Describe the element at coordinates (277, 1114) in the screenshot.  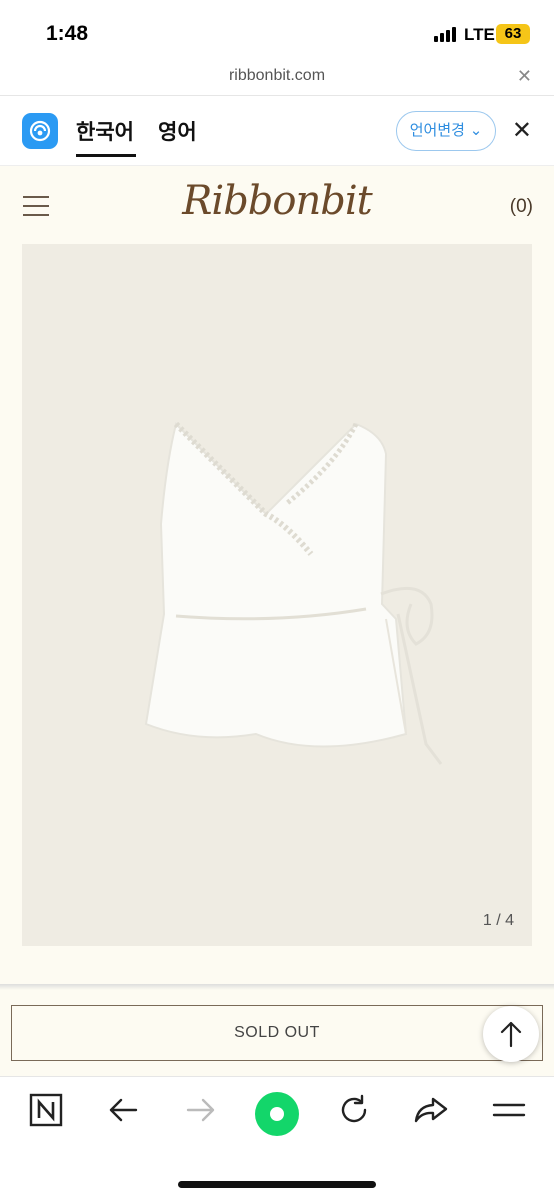
I see `green-dot-icon` at that location.